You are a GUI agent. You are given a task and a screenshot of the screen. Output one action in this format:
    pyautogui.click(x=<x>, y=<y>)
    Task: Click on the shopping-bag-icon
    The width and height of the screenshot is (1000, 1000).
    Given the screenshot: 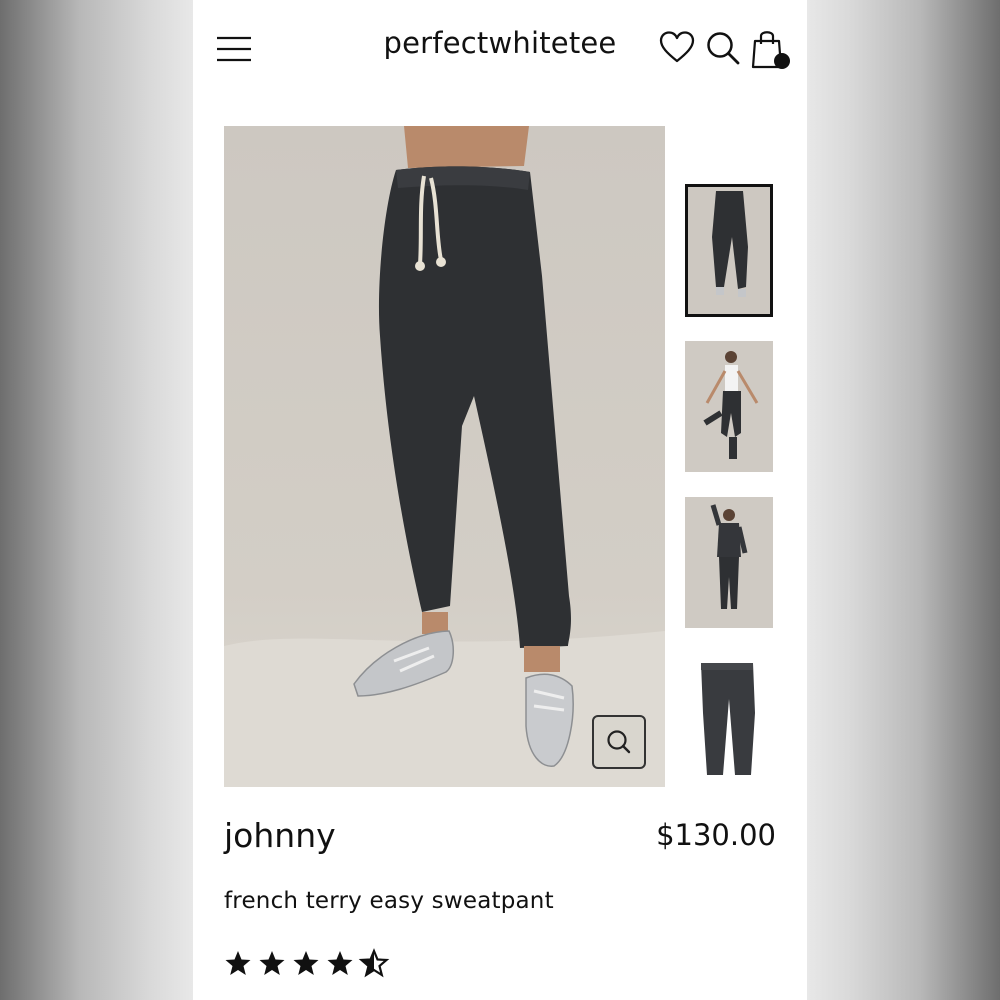 What is the action you would take?
    pyautogui.click(x=771, y=49)
    